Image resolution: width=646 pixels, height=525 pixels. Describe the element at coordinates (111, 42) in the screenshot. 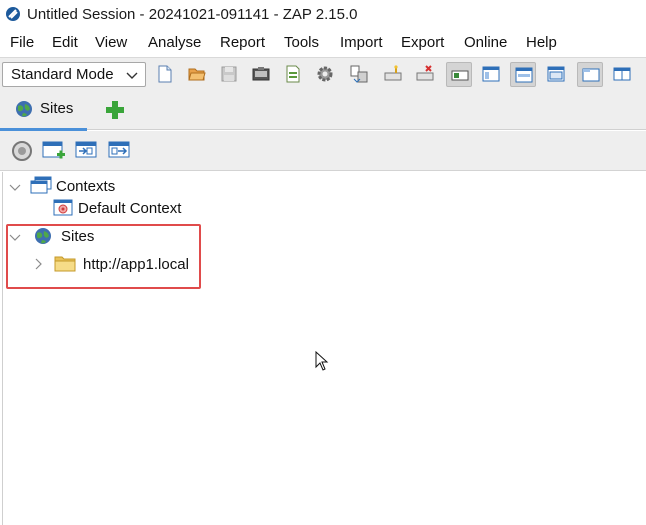

I see `menu-view: View` at that location.